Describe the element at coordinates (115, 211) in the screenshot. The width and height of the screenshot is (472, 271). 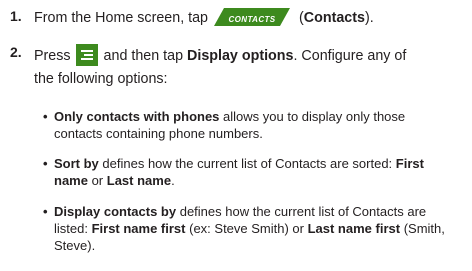
I see `option-name: Display contacts by` at that location.